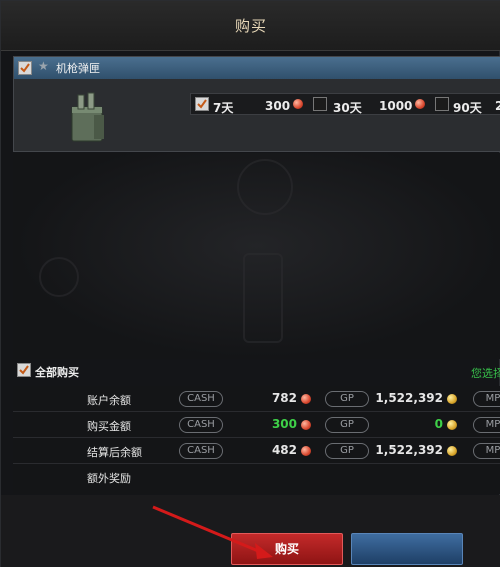 This screenshot has height=567, width=500. Describe the element at coordinates (114, 452) in the screenshot. I see `row-label: 结算后余额` at that location.